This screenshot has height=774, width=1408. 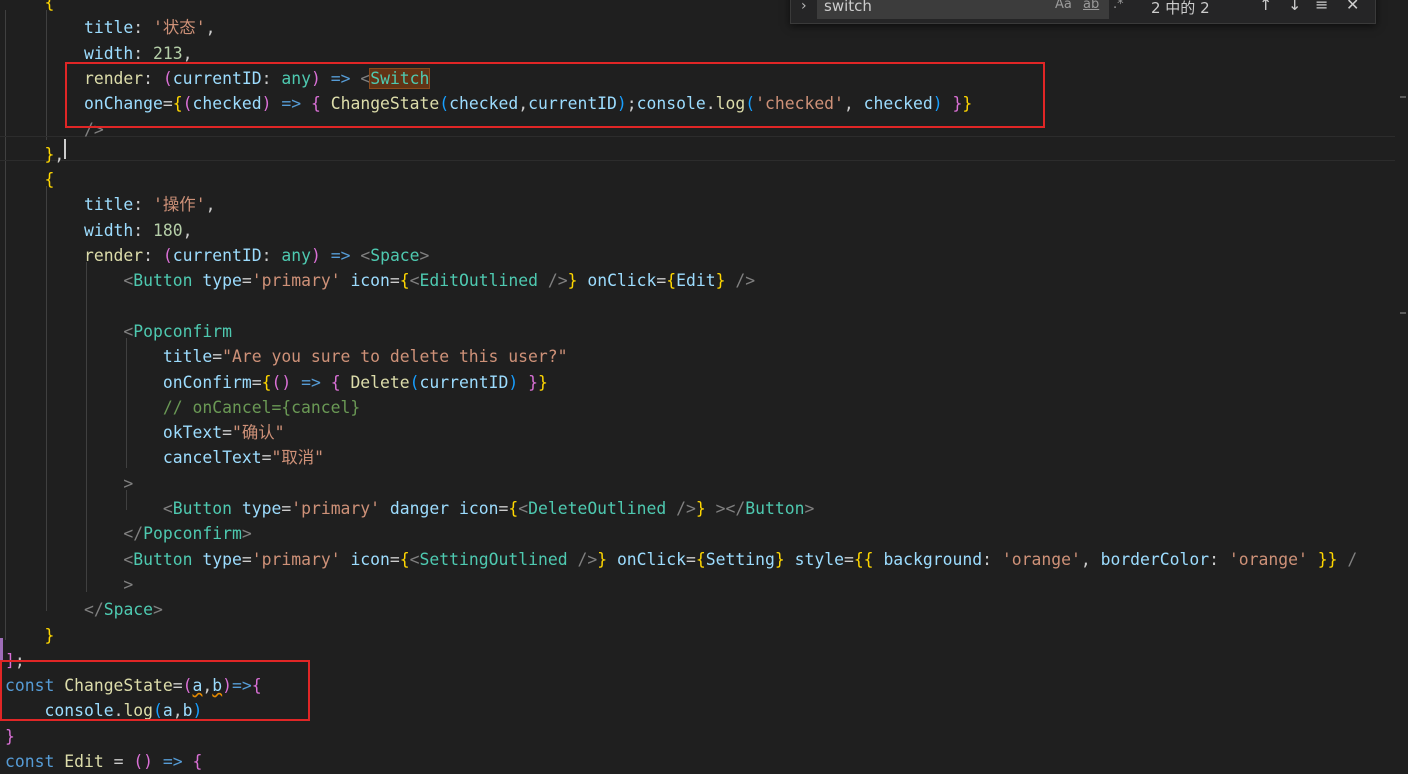 What do you see at coordinates (65, 149) in the screenshot?
I see `text-cursor` at bounding box center [65, 149].